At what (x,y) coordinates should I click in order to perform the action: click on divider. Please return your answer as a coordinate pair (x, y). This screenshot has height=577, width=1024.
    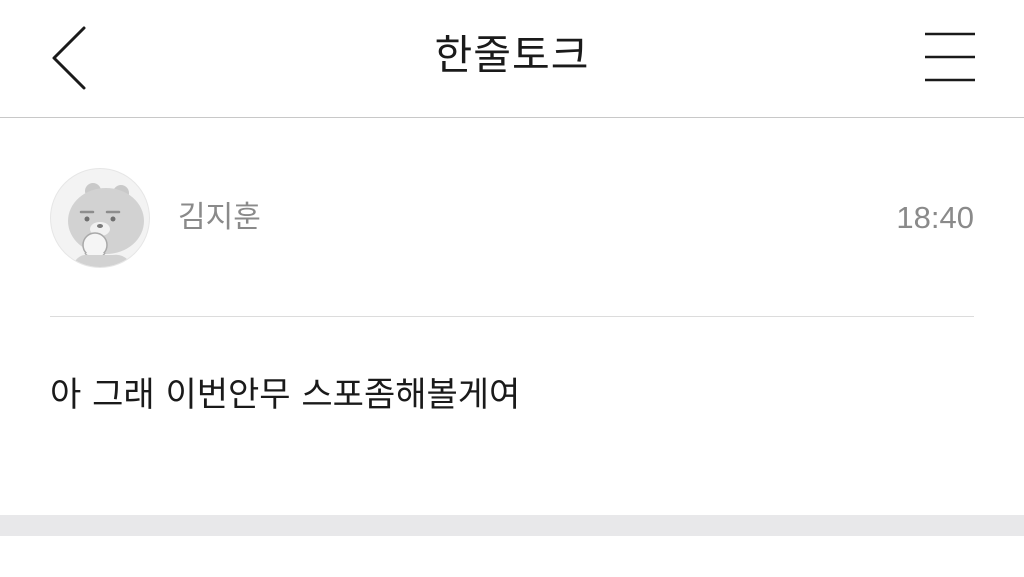
    Looking at the image, I should click on (512, 316).